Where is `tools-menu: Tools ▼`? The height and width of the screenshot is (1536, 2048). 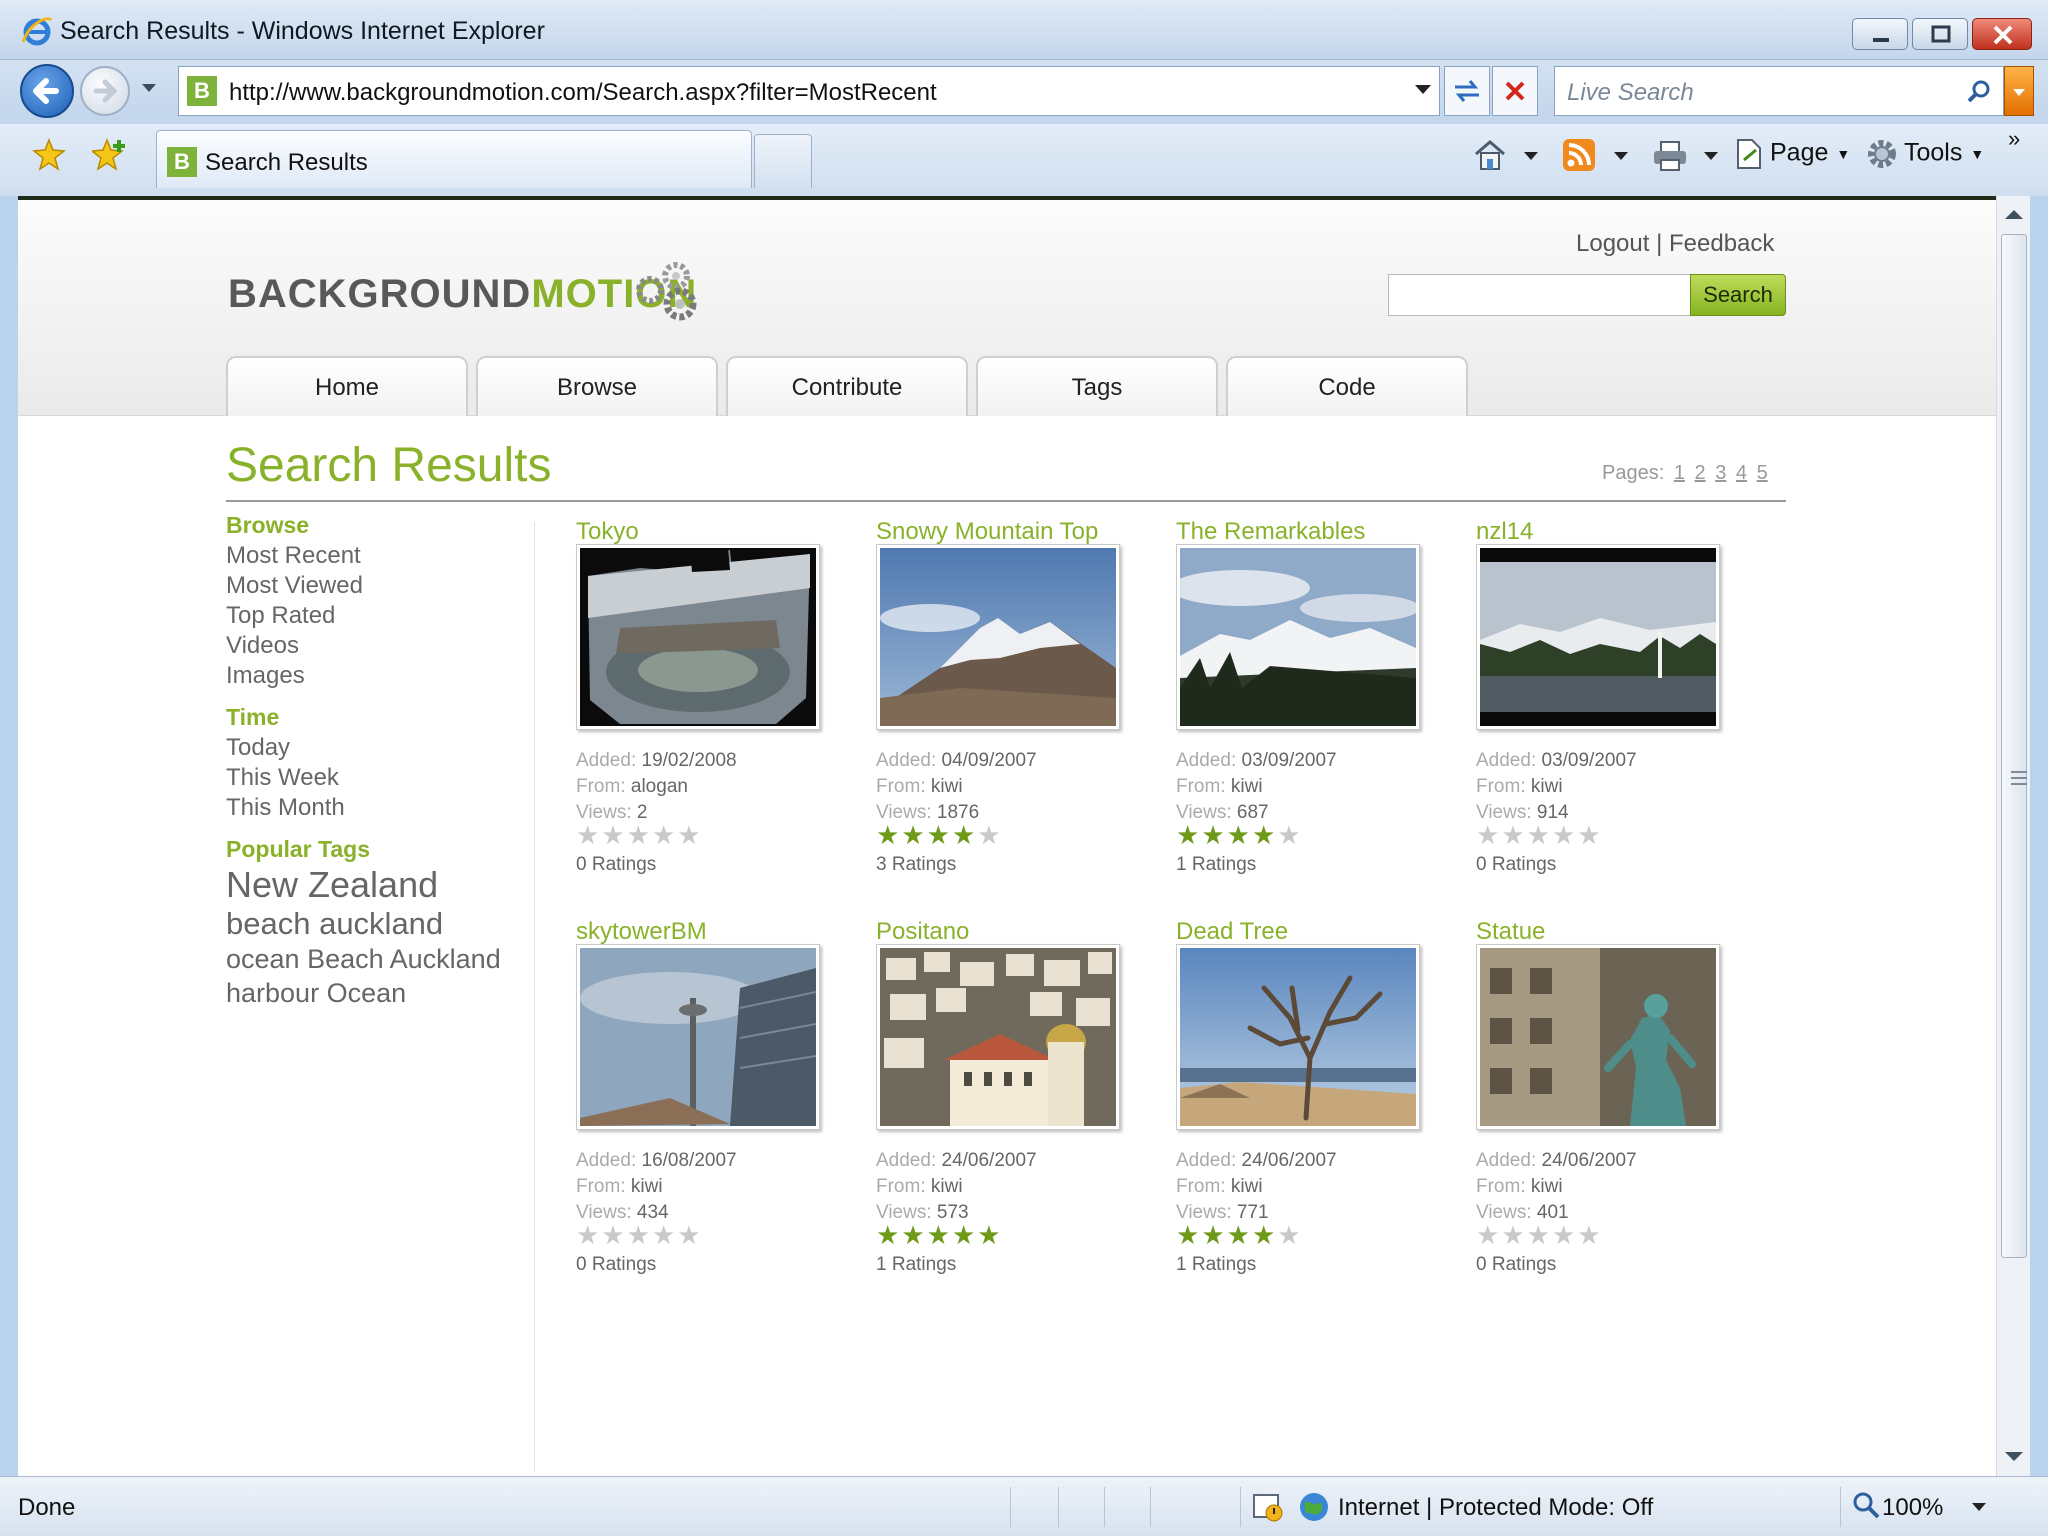
tools-menu: Tools ▼ is located at coordinates (1925, 158).